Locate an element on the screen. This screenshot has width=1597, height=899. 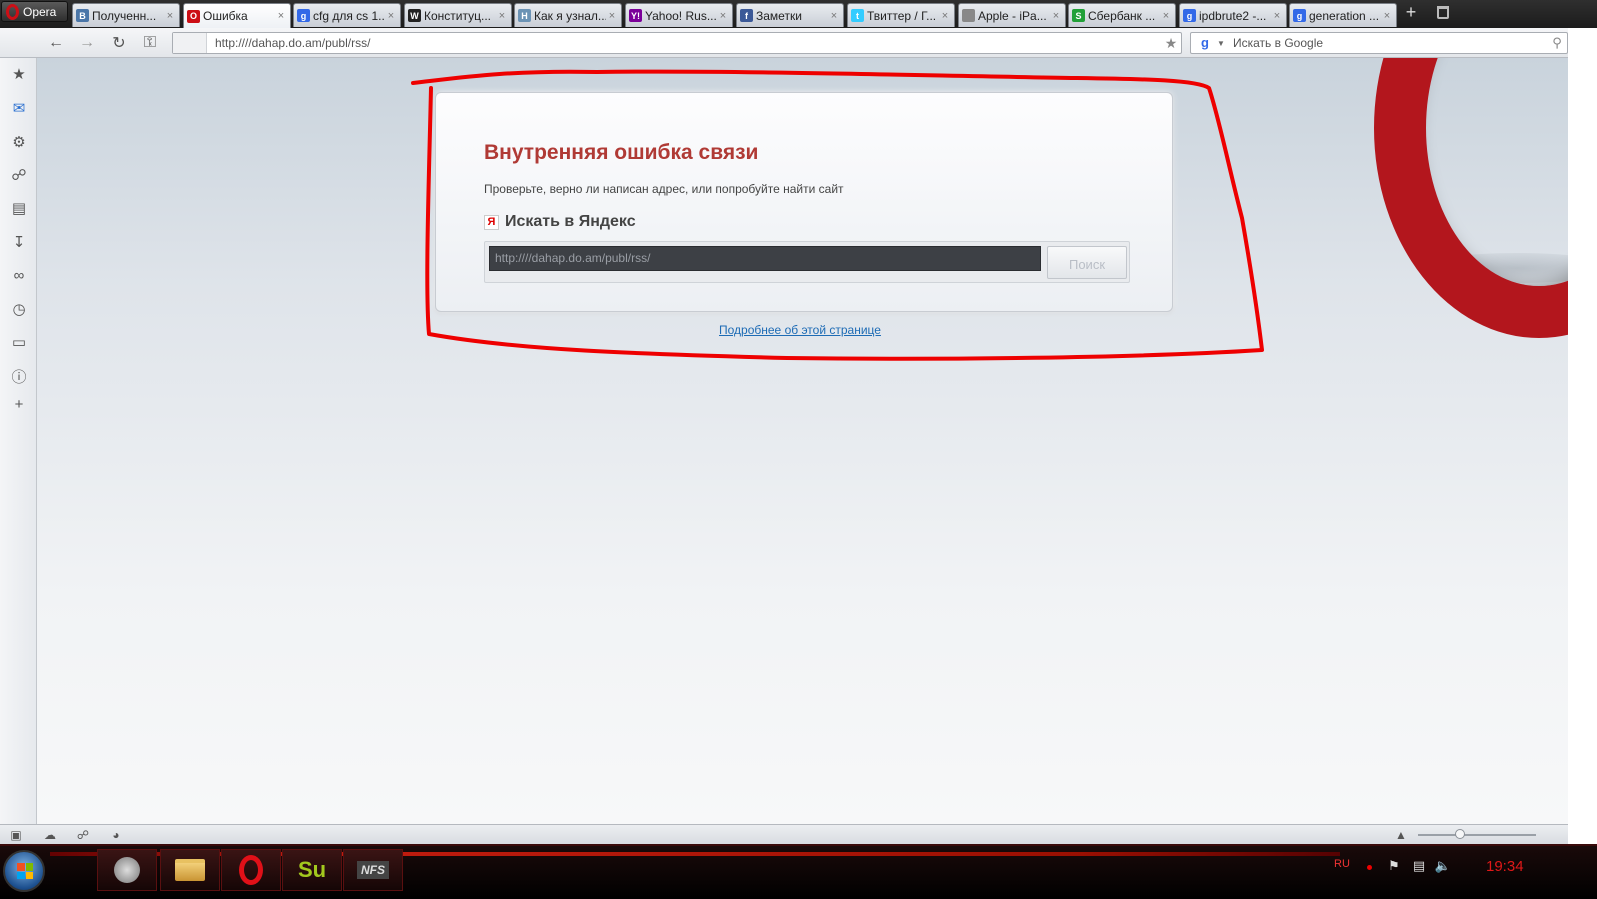
links-icon: ∞ is located at coordinates (19, 275).